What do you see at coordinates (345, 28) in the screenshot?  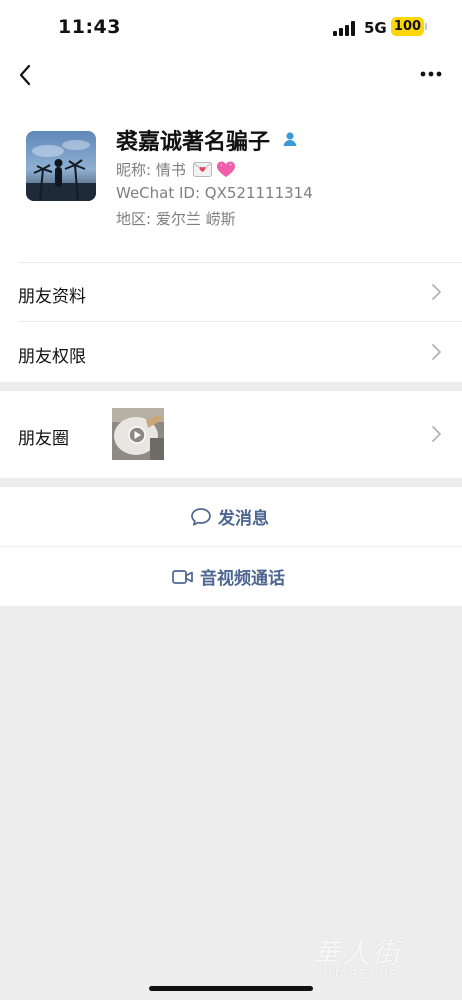 I see `cellular-signal-icon` at bounding box center [345, 28].